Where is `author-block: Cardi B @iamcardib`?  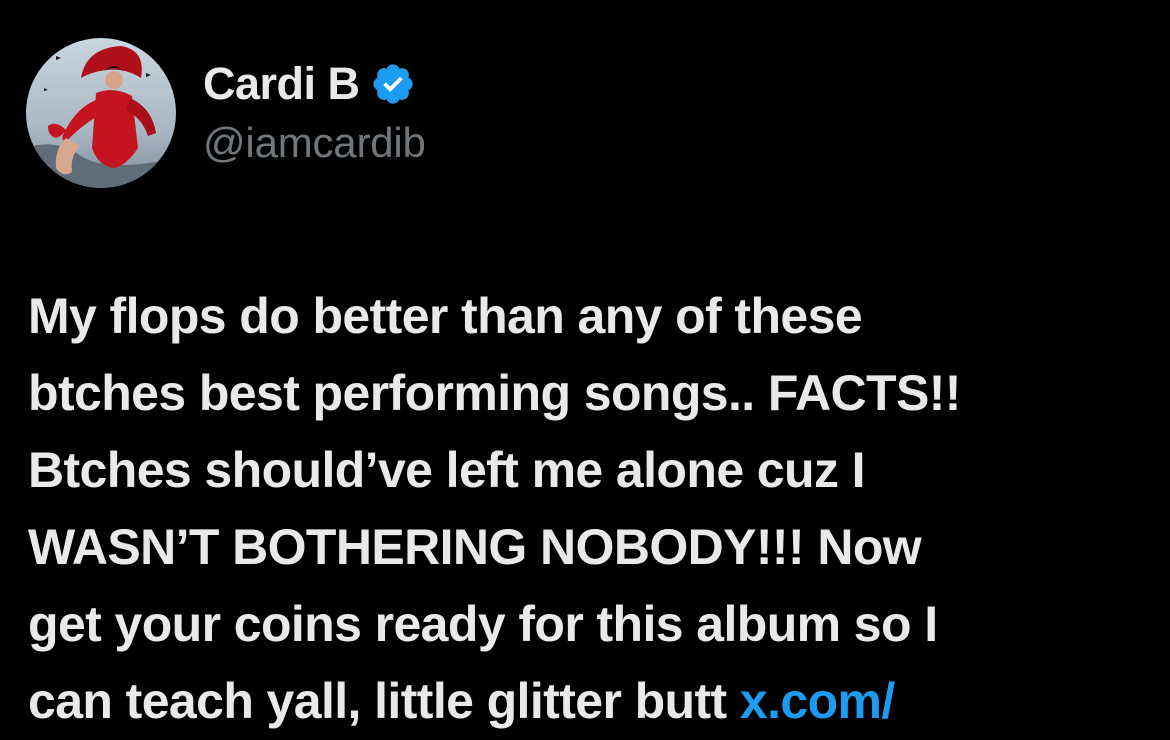
author-block: Cardi B @iamcardib is located at coordinates (314, 111).